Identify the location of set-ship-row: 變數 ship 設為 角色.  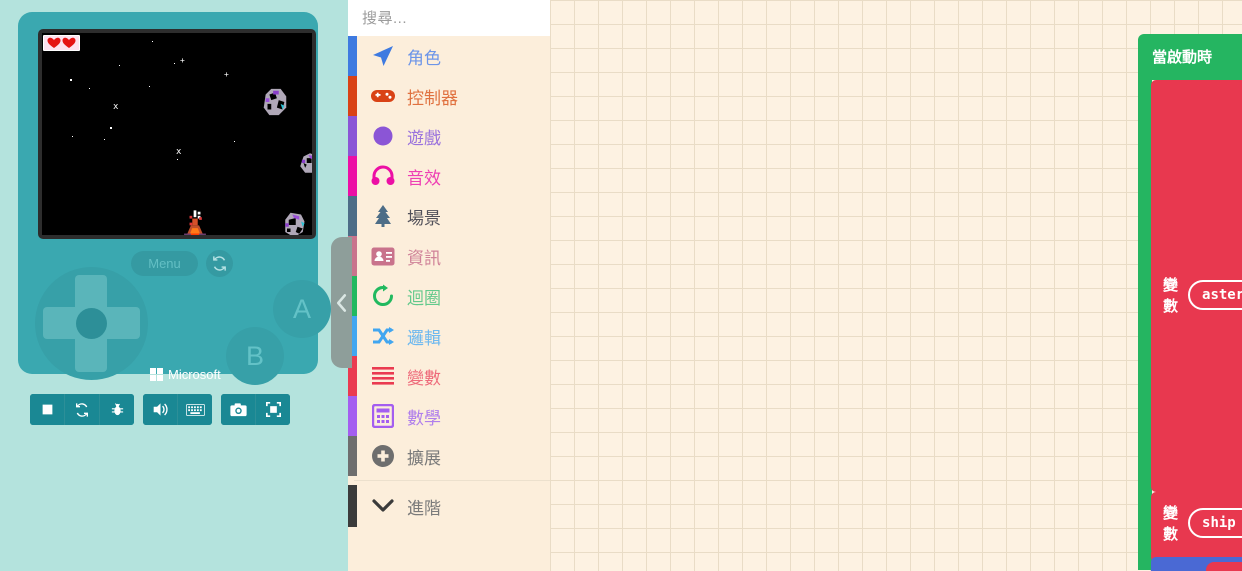
(1202, 523).